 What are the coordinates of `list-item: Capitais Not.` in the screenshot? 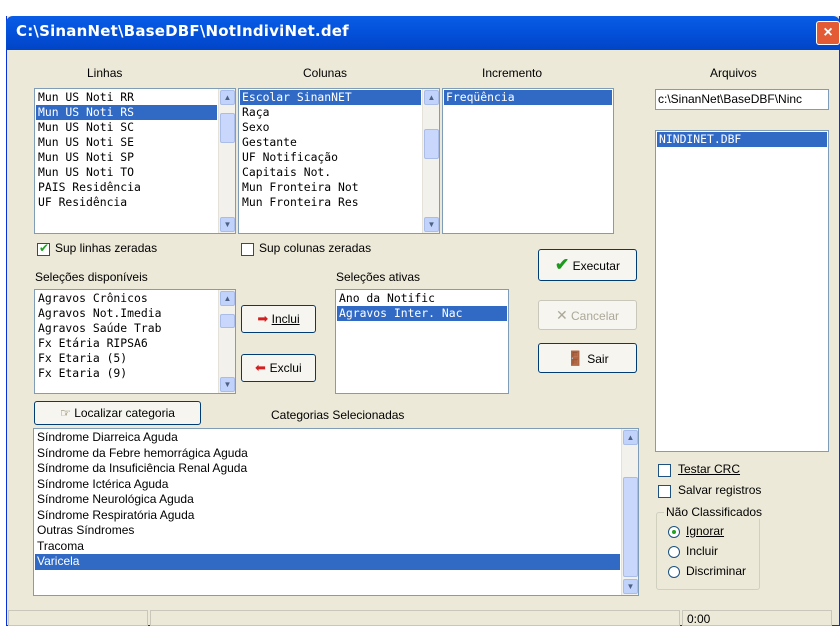 It's located at (330, 172).